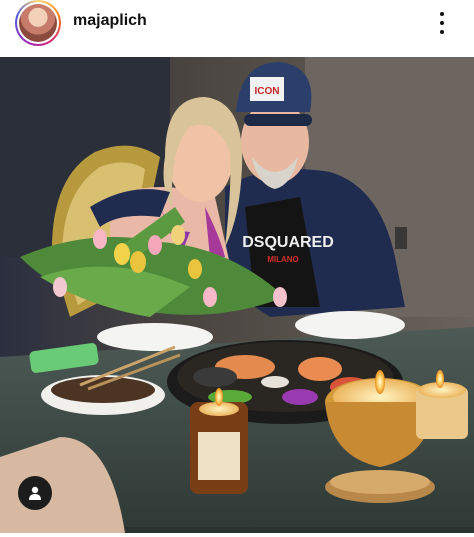 The width and height of the screenshot is (474, 537). I want to click on avatar, so click(38, 23).